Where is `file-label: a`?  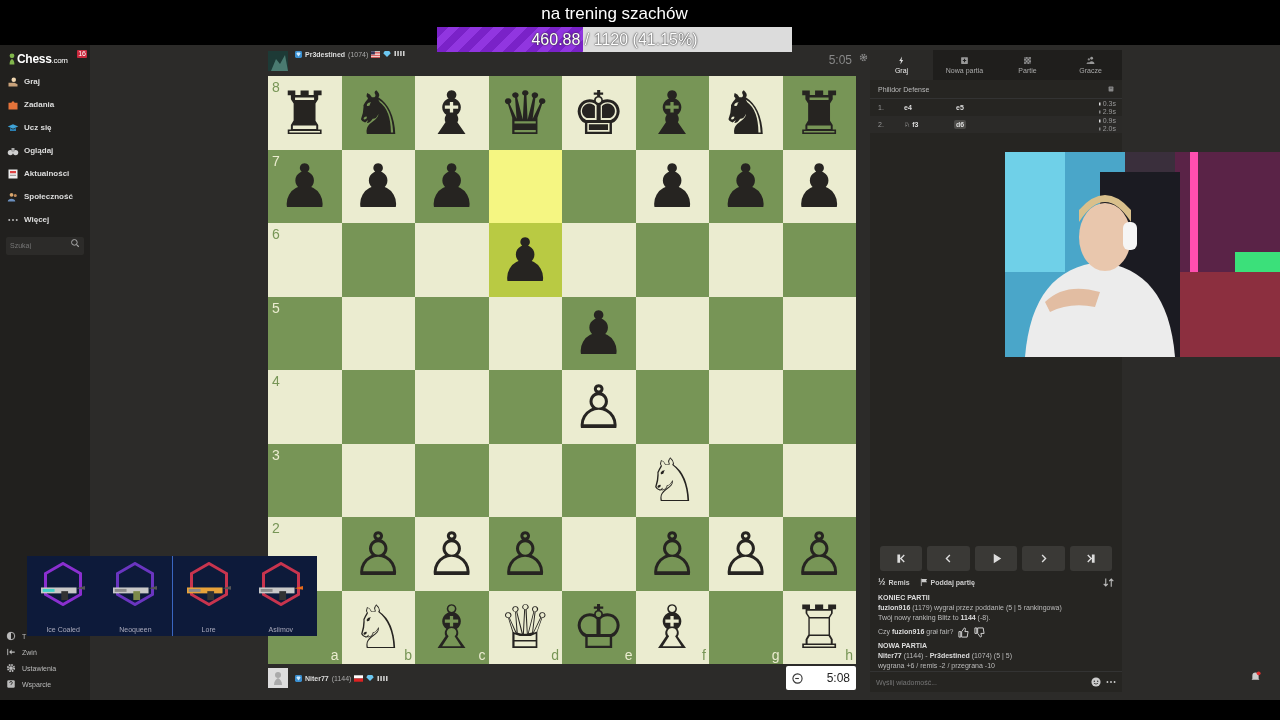 file-label: a is located at coordinates (334, 655).